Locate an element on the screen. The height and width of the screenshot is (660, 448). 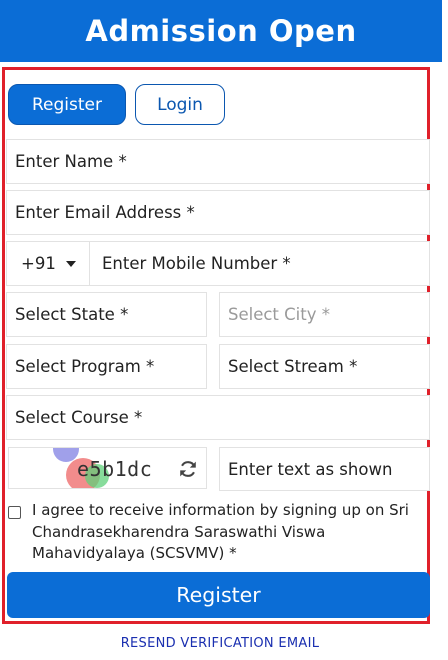
captcha-image-text: e5b1dc is located at coordinates (115, 469).